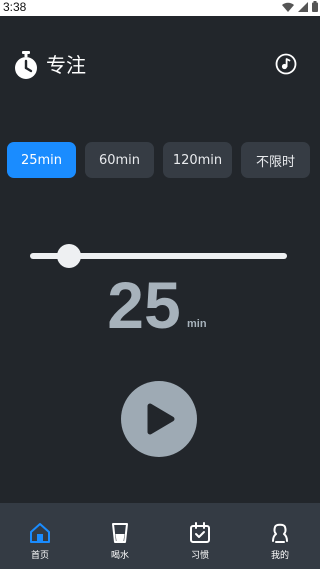  What do you see at coordinates (144, 305) in the screenshot?
I see `minutes-value: 25` at bounding box center [144, 305].